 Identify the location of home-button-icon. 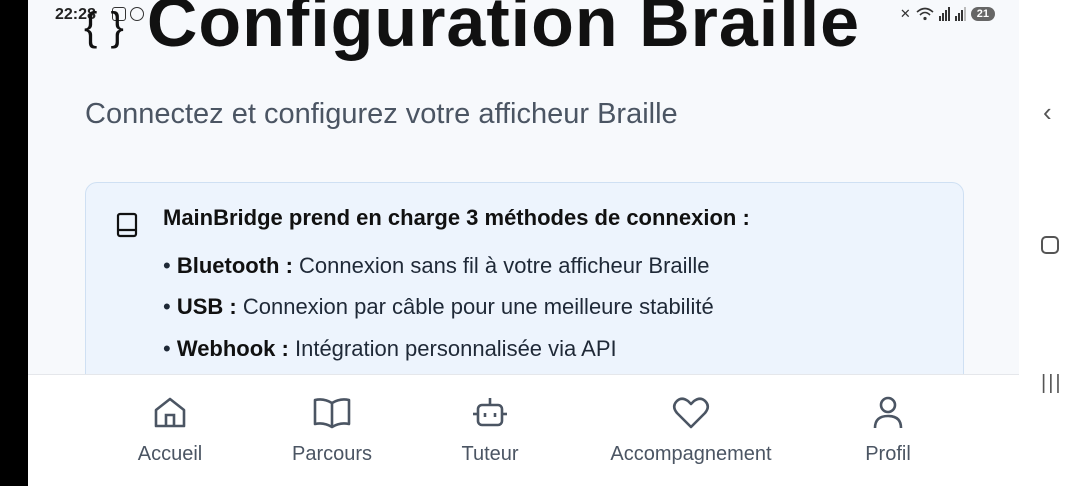
(1050, 245).